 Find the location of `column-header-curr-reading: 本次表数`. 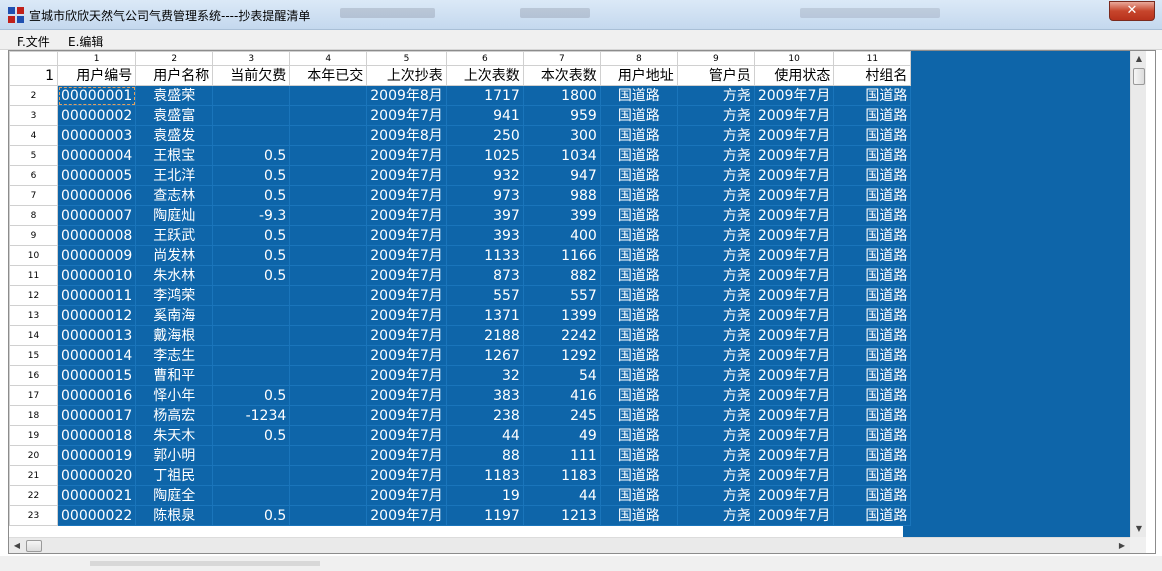

column-header-curr-reading: 本次表数 is located at coordinates (561, 75).